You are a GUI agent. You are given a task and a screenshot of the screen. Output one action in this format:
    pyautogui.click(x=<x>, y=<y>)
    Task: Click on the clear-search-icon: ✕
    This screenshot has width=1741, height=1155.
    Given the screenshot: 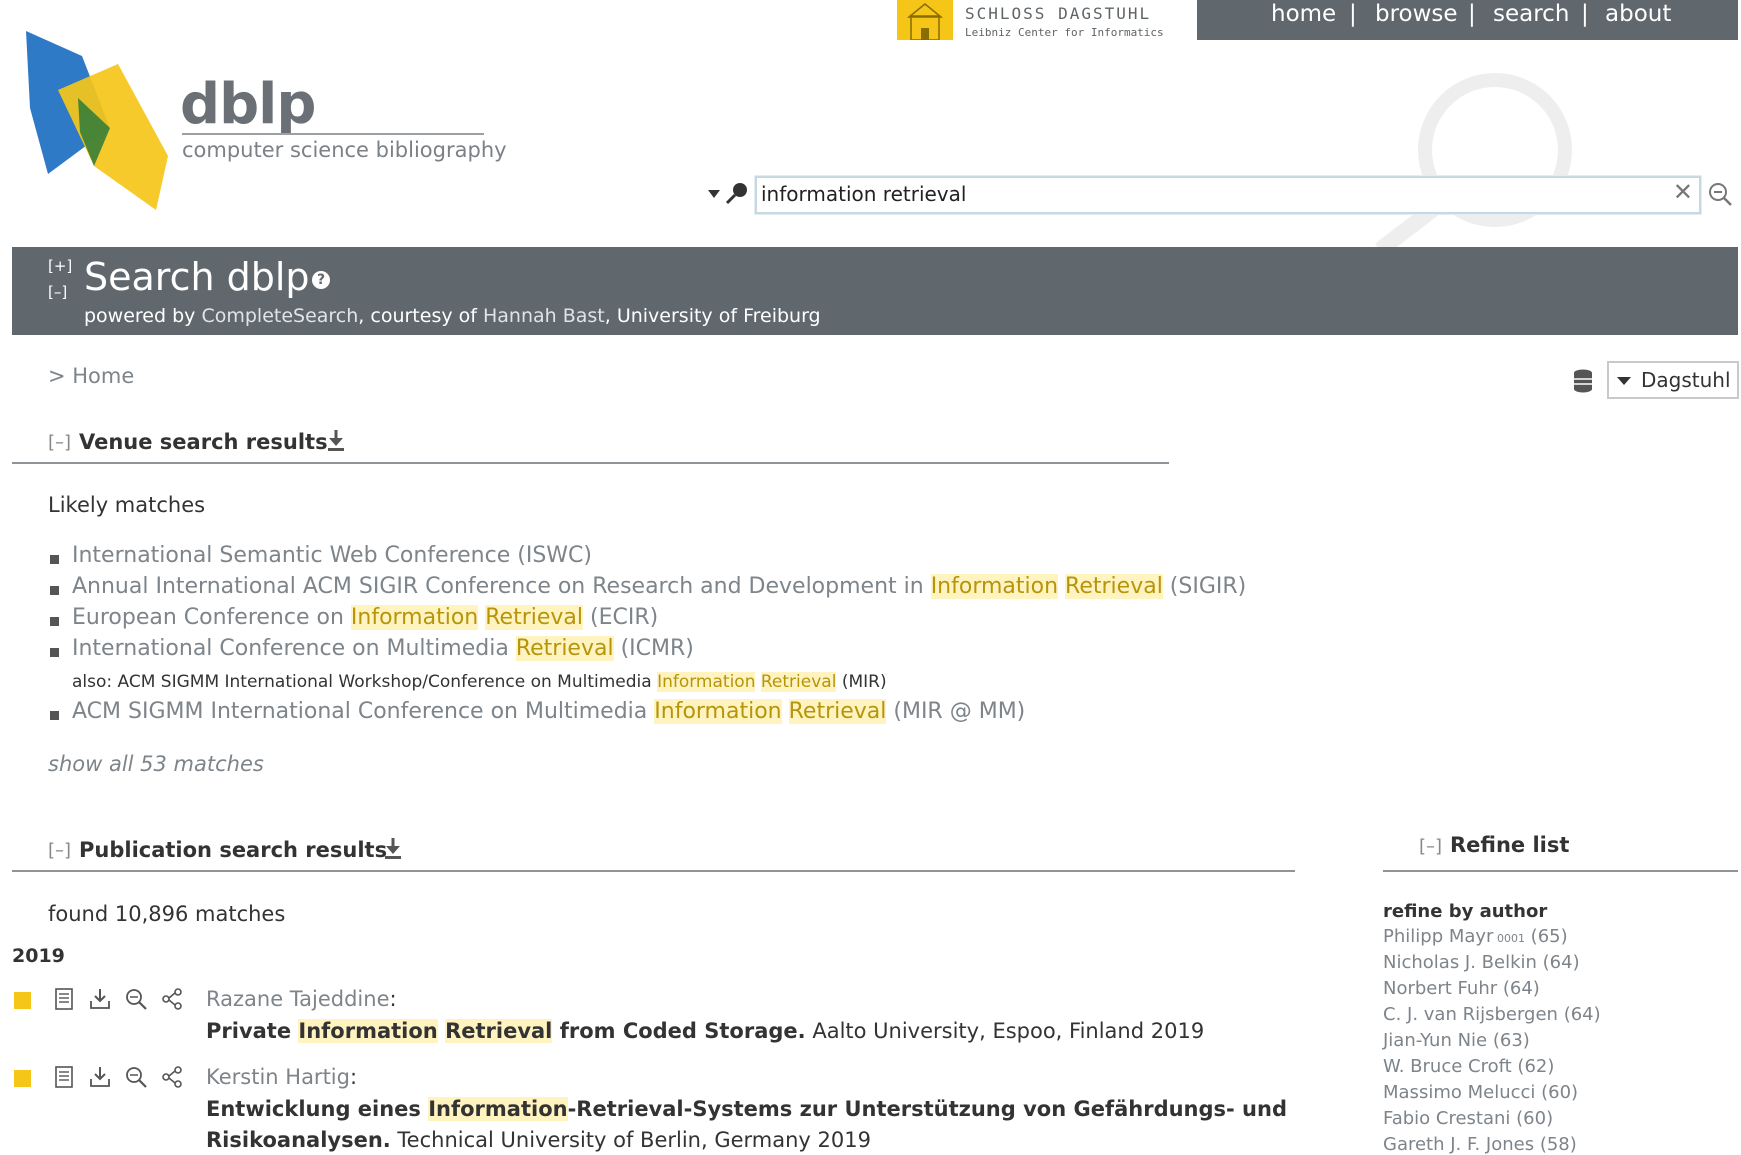 What is the action you would take?
    pyautogui.click(x=1683, y=192)
    